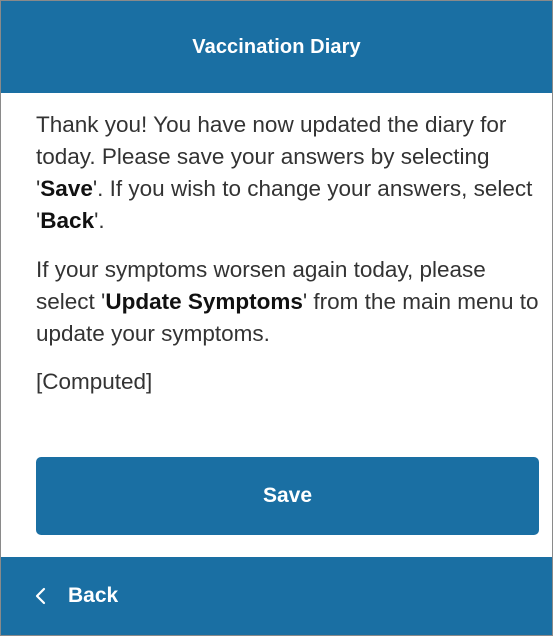 This screenshot has height=636, width=553. I want to click on update-symptoms-keyword: Update Symptoms, so click(204, 301).